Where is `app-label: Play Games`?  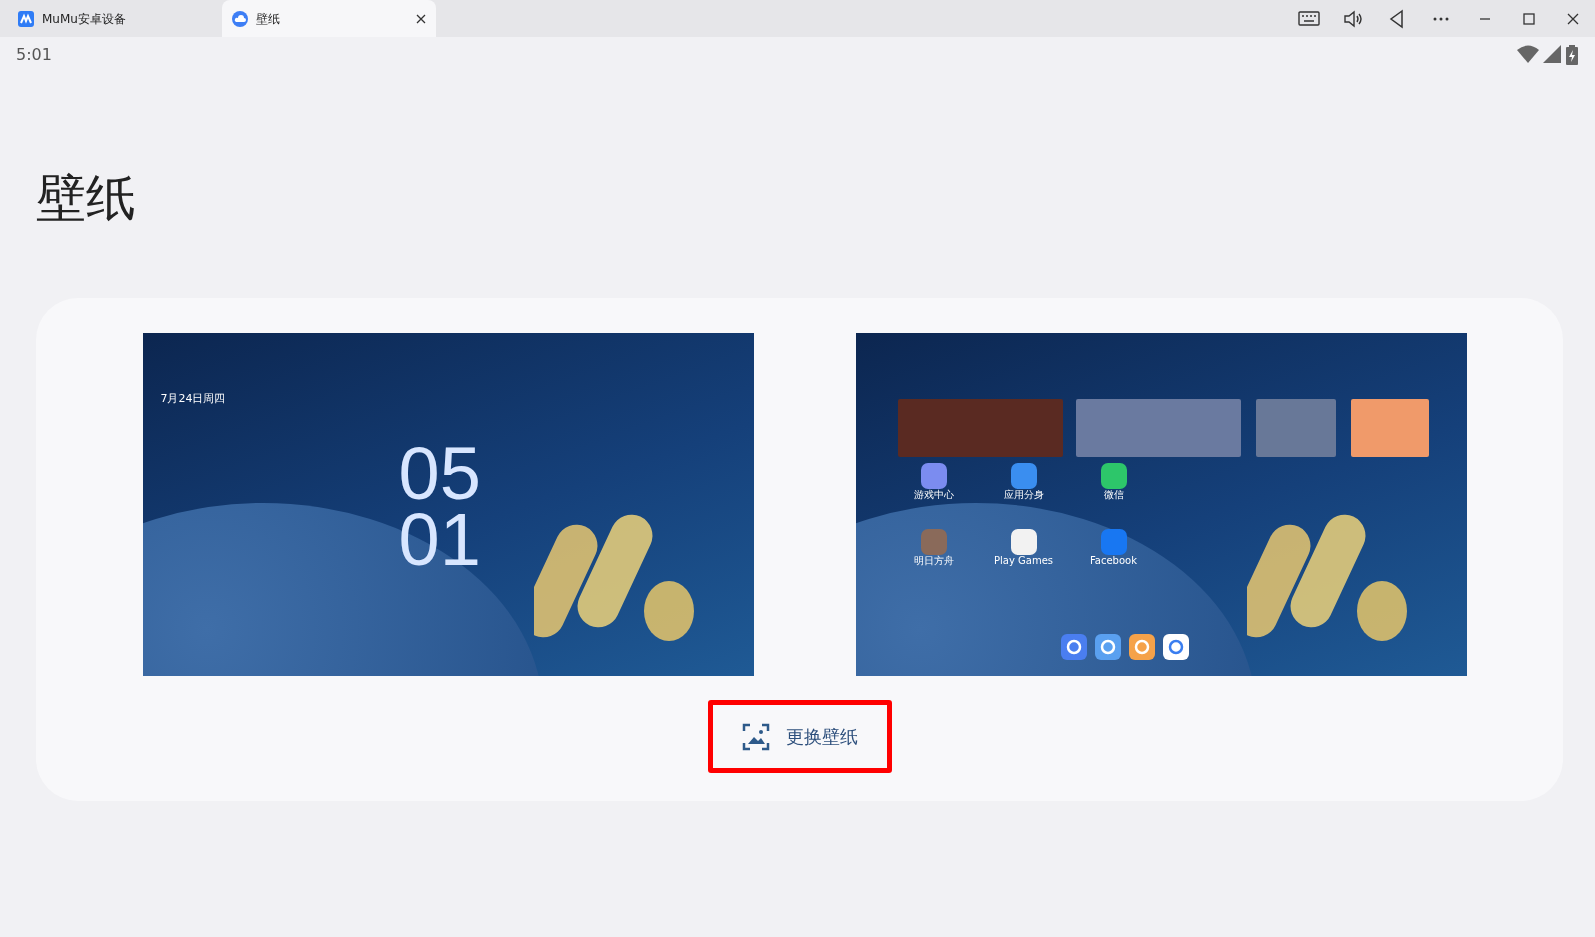
app-label: Play Games is located at coordinates (1023, 561).